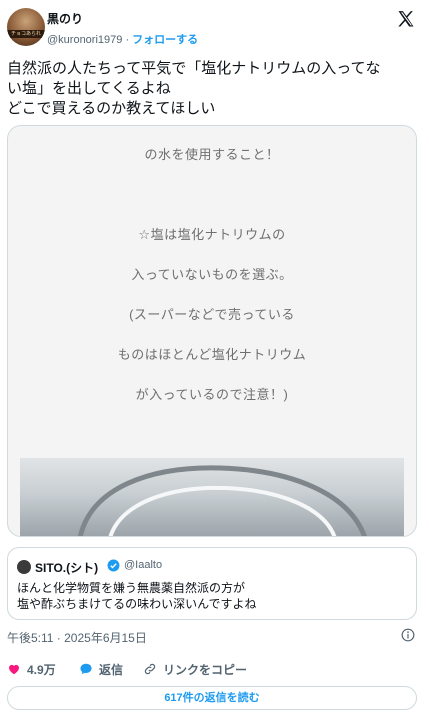 The height and width of the screenshot is (715, 429). What do you see at coordinates (113, 565) in the screenshot?
I see `verified-badge-icon` at bounding box center [113, 565].